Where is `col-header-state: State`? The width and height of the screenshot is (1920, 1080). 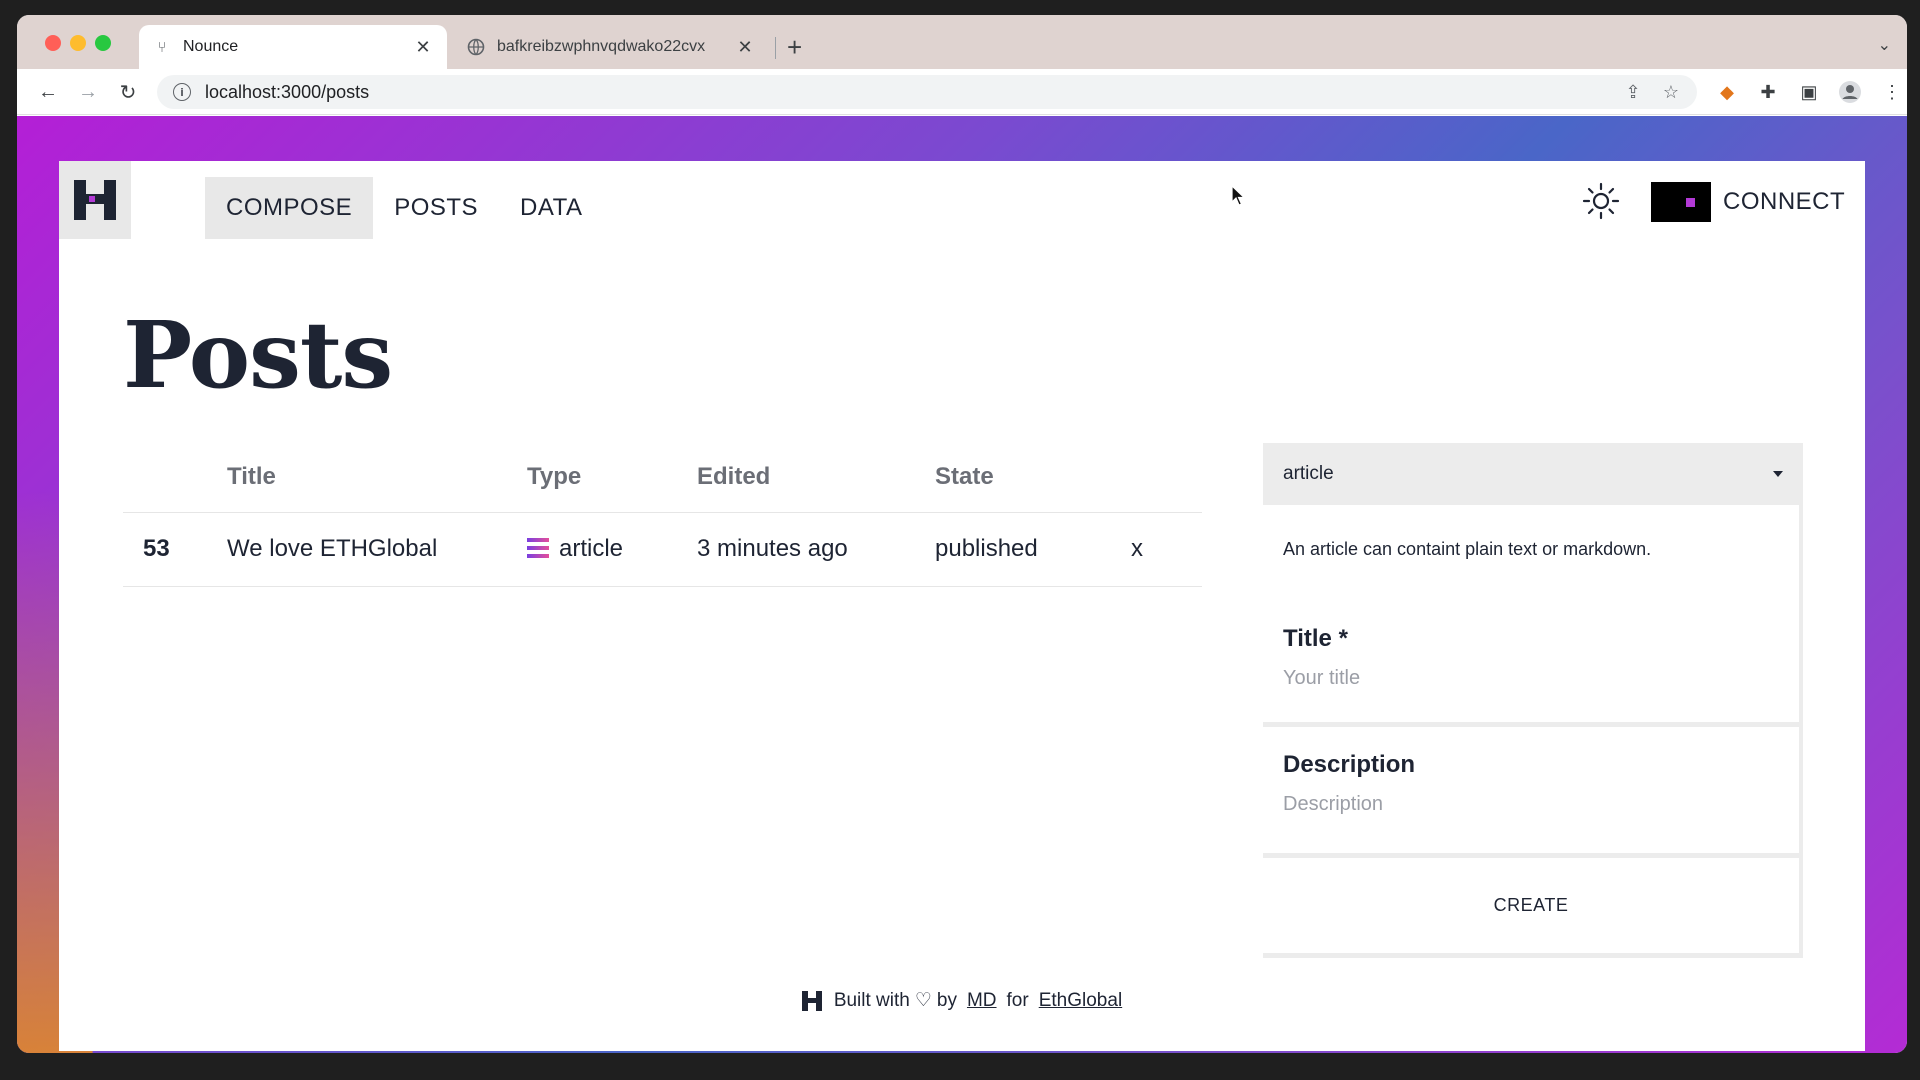 col-header-state: State is located at coordinates (964, 477).